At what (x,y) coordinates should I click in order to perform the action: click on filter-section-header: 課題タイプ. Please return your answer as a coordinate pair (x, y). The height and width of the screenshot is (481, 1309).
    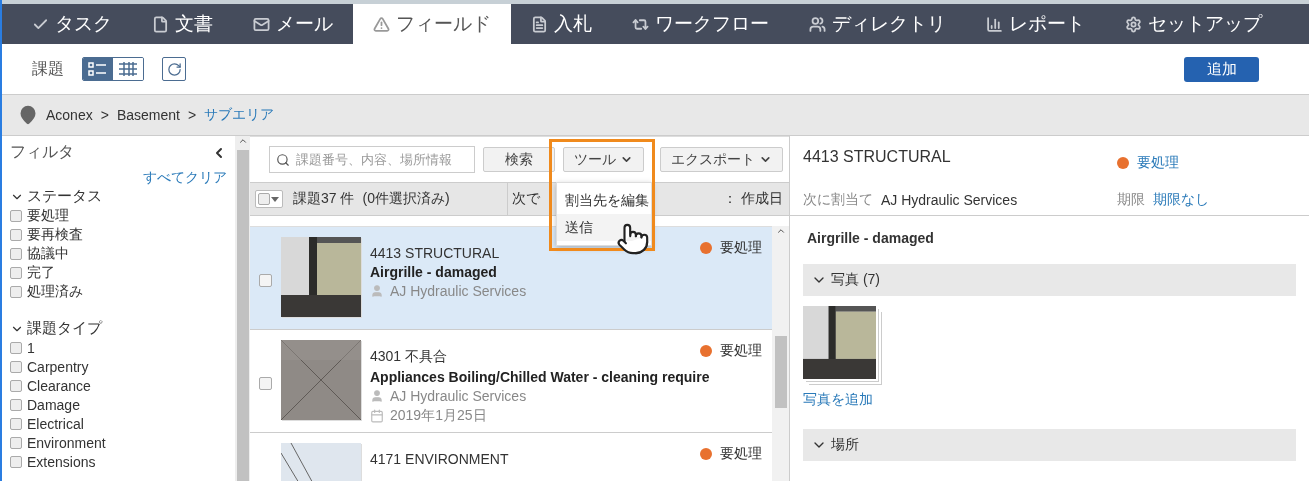
    Looking at the image, I should click on (118, 328).